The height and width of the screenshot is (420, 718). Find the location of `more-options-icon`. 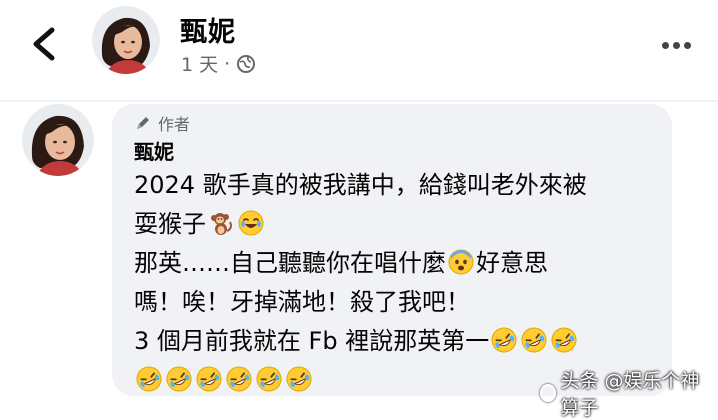

more-options-icon is located at coordinates (678, 43).